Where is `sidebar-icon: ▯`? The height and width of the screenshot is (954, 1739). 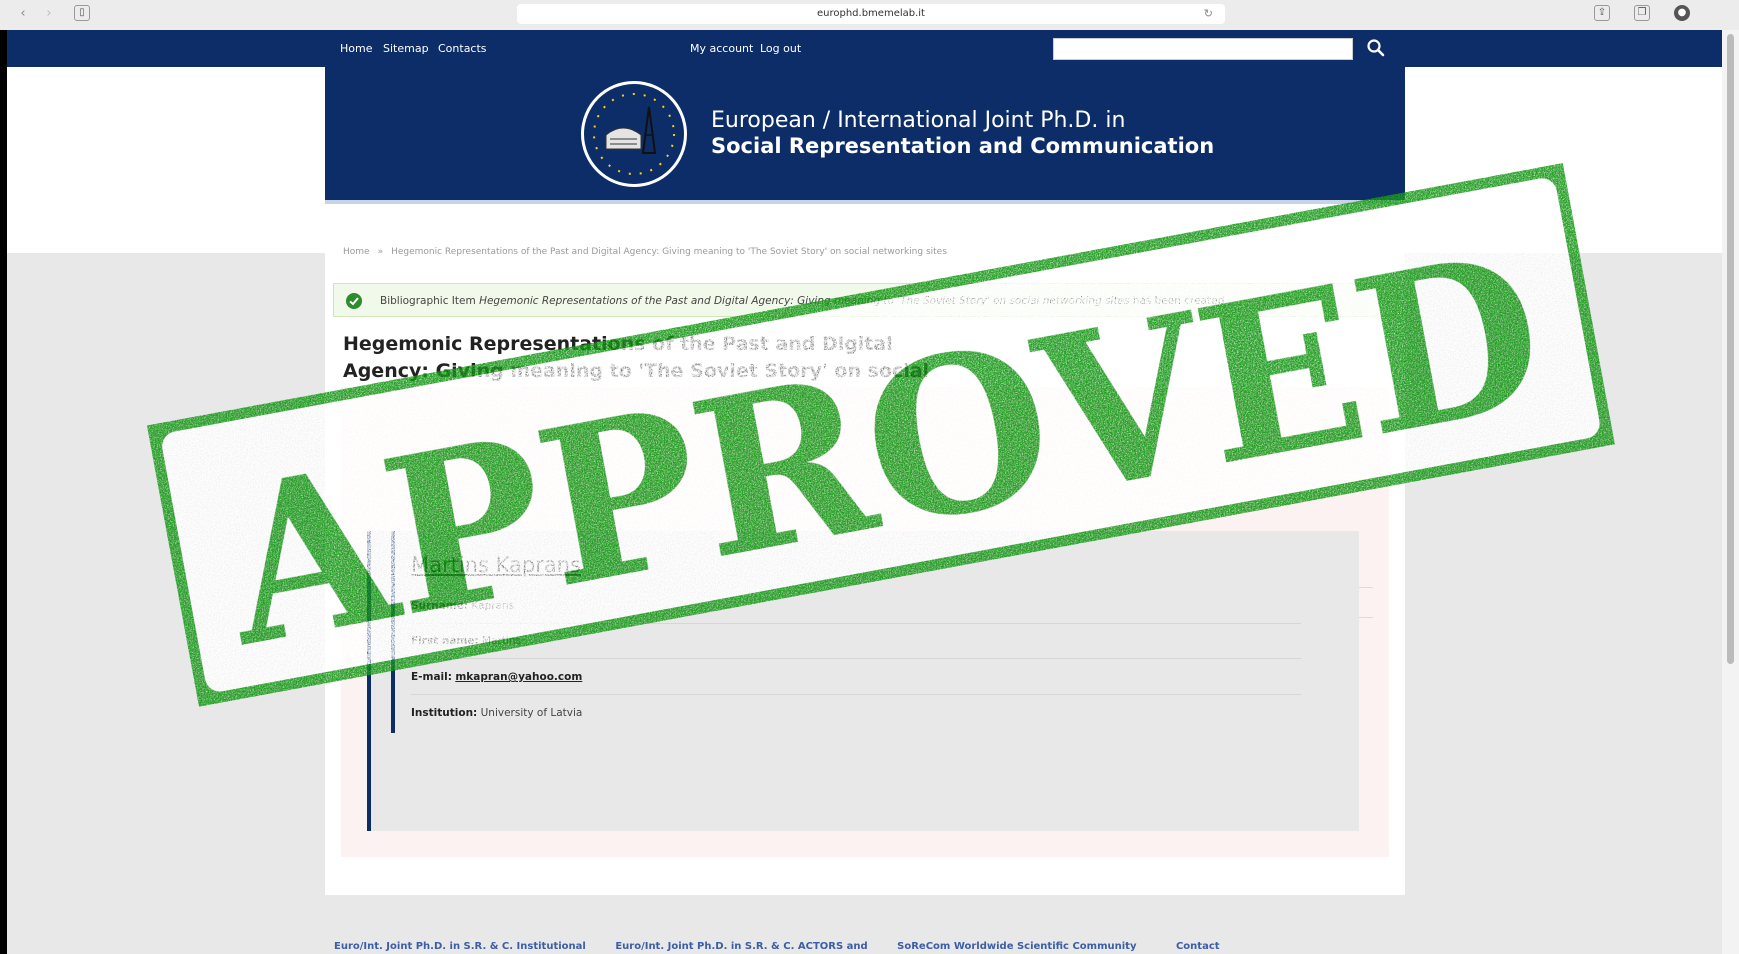 sidebar-icon: ▯ is located at coordinates (82, 13).